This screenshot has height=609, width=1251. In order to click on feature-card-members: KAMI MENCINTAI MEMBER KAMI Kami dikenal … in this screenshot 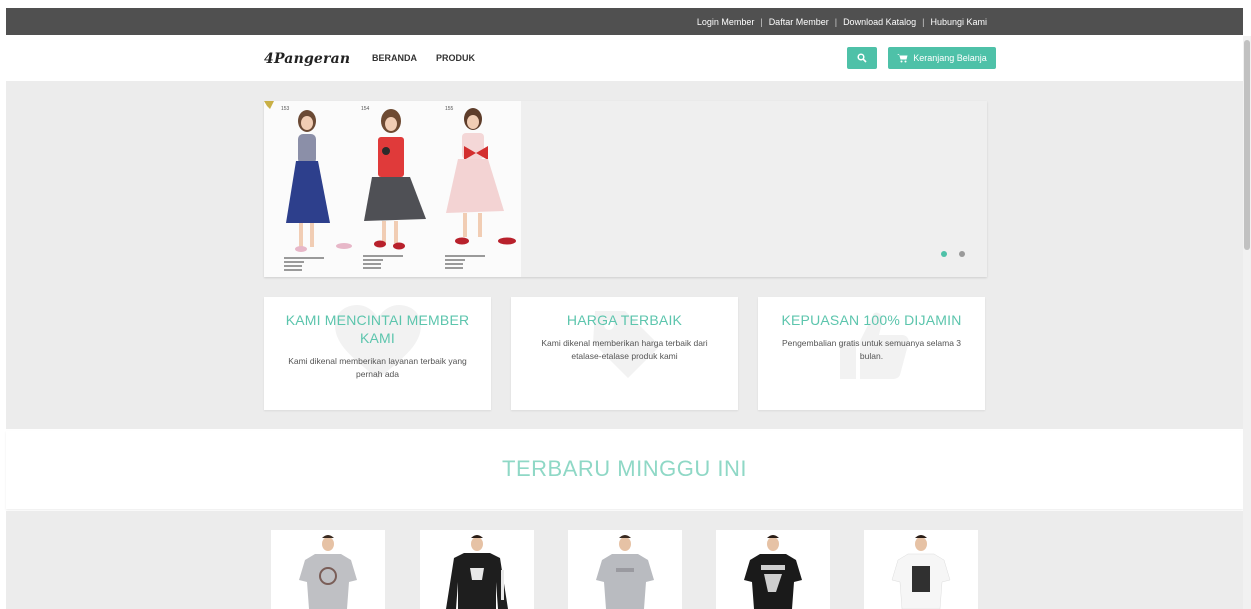, I will do `click(377, 353)`.